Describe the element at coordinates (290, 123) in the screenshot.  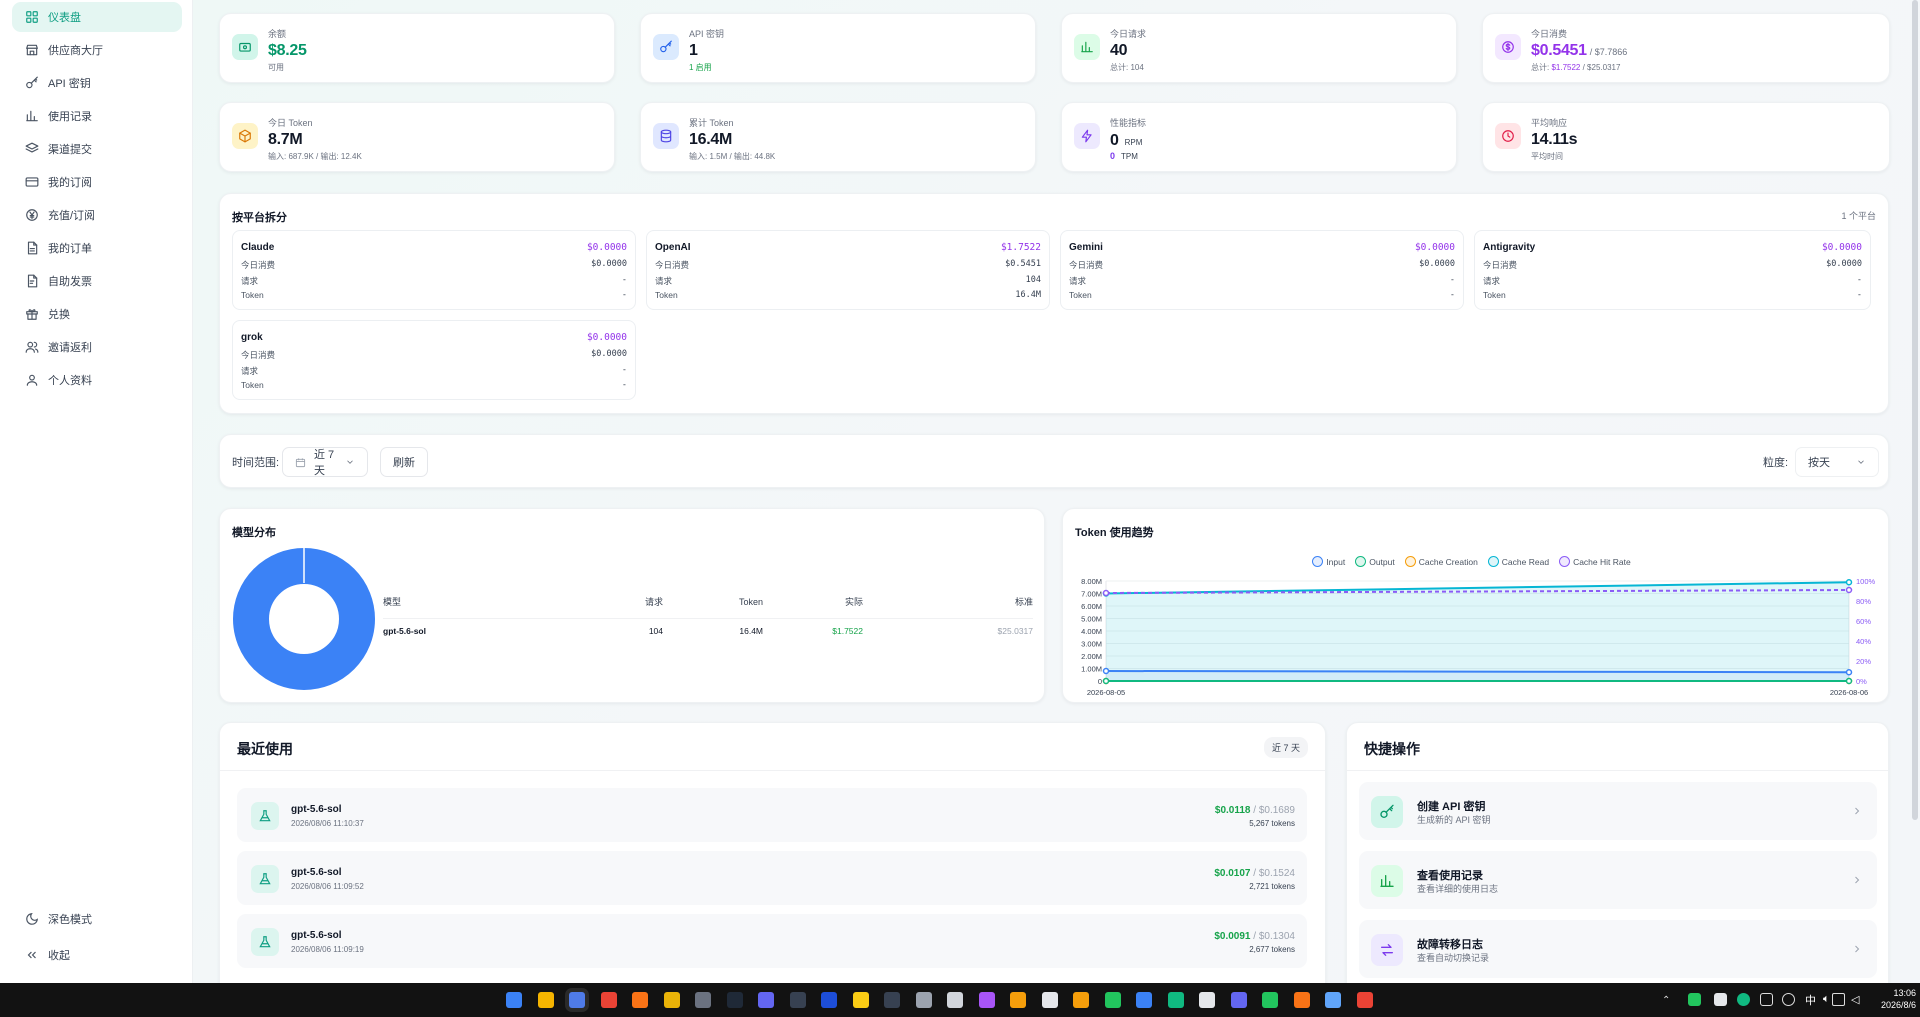
I see `stat-label: 今日 Token` at that location.